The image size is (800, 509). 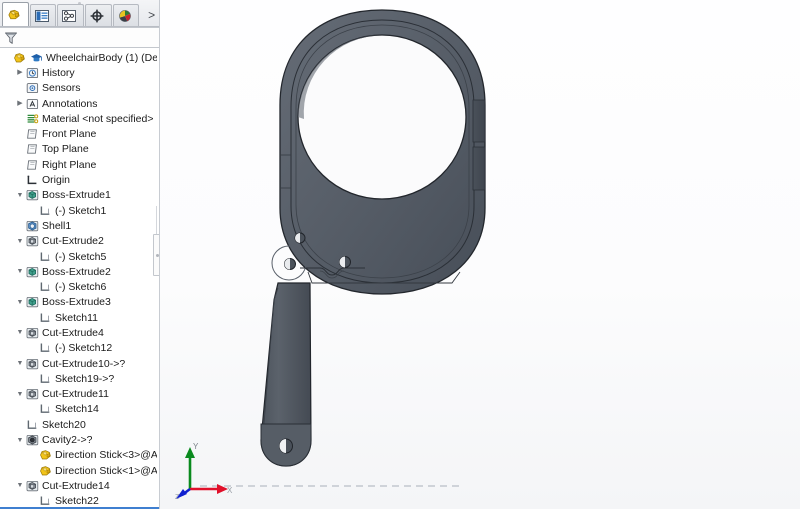 I want to click on tab-configuration-manager, so click(x=71, y=15).